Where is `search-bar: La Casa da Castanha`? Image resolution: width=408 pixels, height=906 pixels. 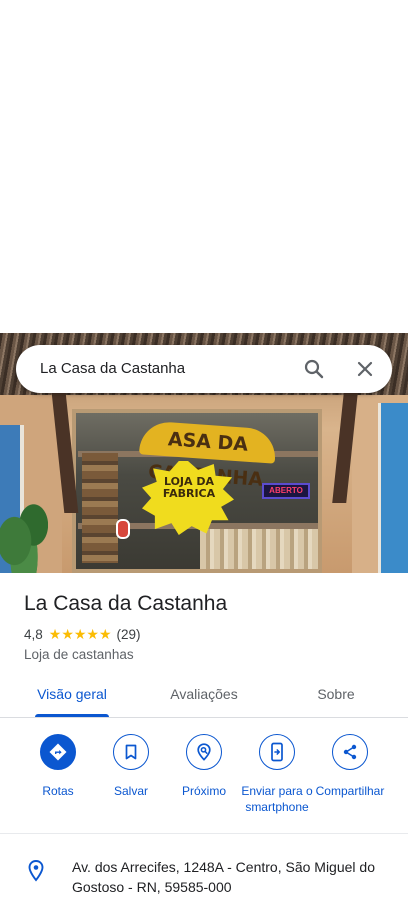
search-bar: La Casa da Castanha is located at coordinates (204, 369).